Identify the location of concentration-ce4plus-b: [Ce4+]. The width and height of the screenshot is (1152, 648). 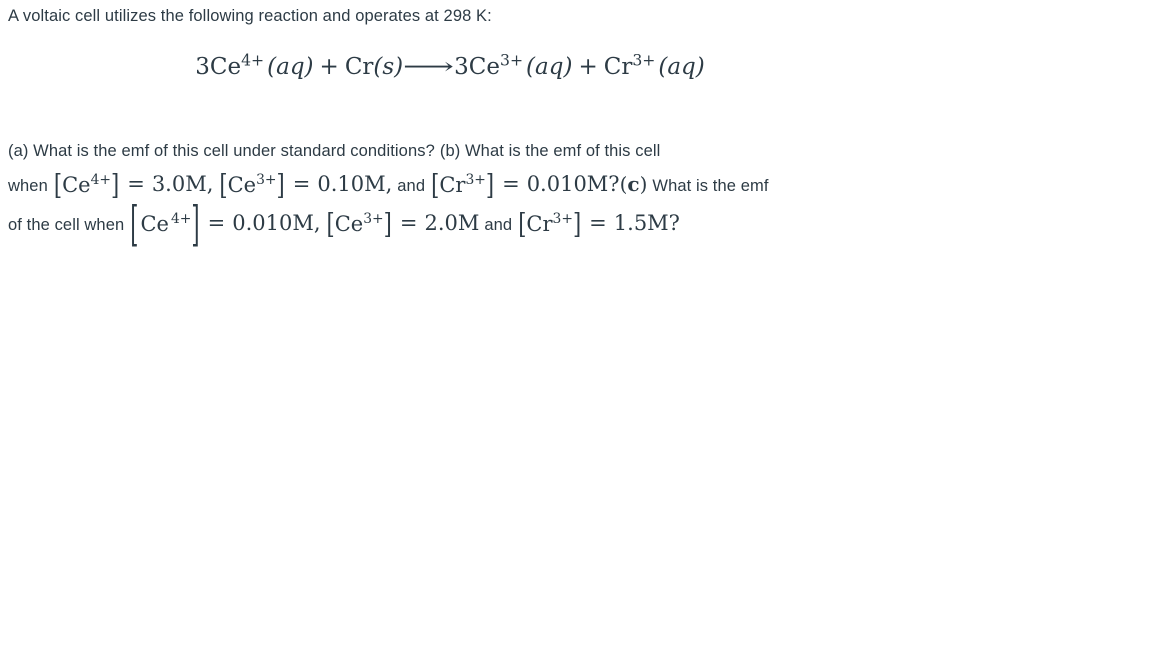
(86, 185).